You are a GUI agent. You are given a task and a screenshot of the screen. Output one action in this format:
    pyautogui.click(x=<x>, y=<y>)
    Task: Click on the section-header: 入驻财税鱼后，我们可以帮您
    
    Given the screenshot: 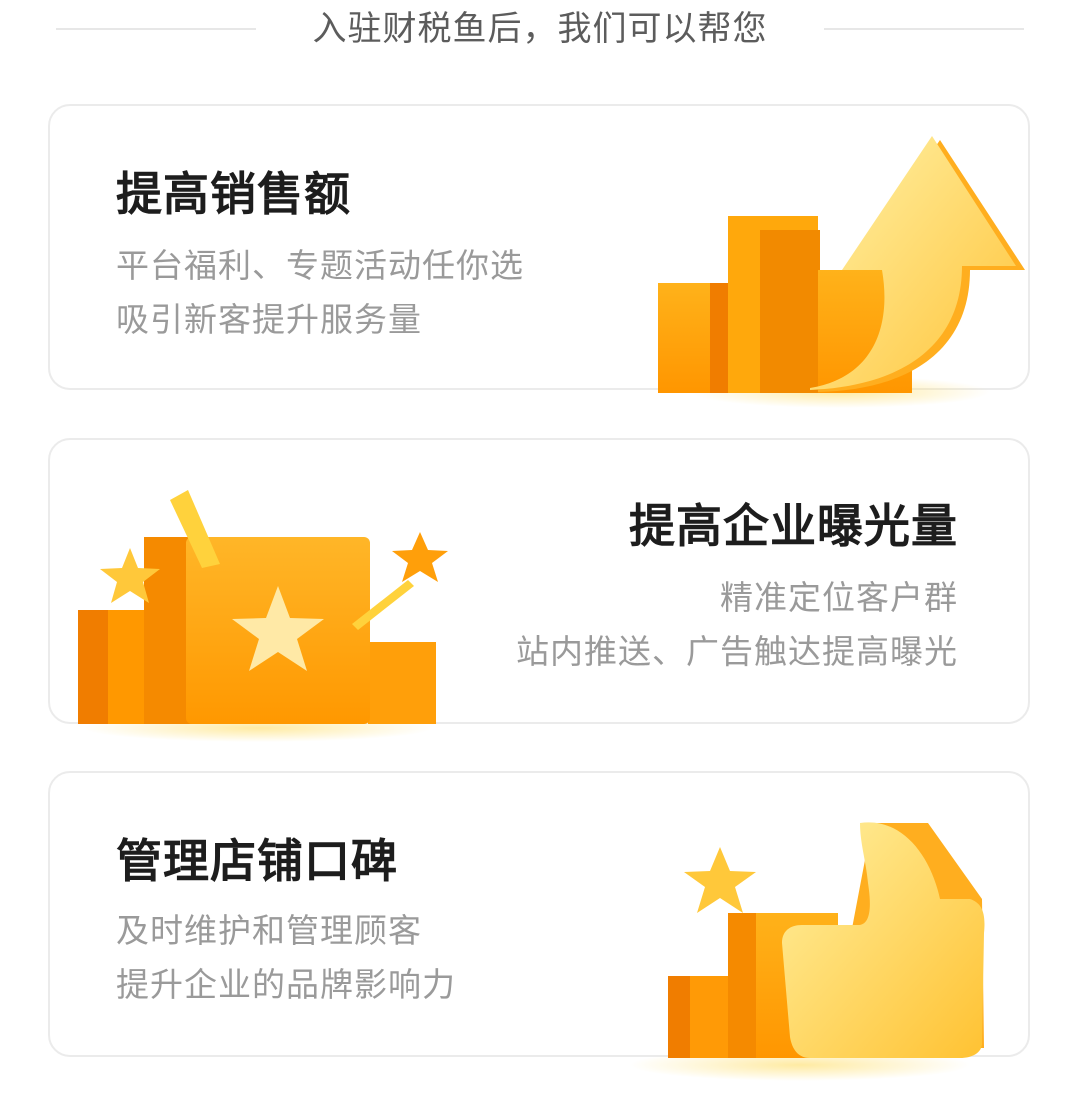 What is the action you would take?
    pyautogui.click(x=540, y=30)
    